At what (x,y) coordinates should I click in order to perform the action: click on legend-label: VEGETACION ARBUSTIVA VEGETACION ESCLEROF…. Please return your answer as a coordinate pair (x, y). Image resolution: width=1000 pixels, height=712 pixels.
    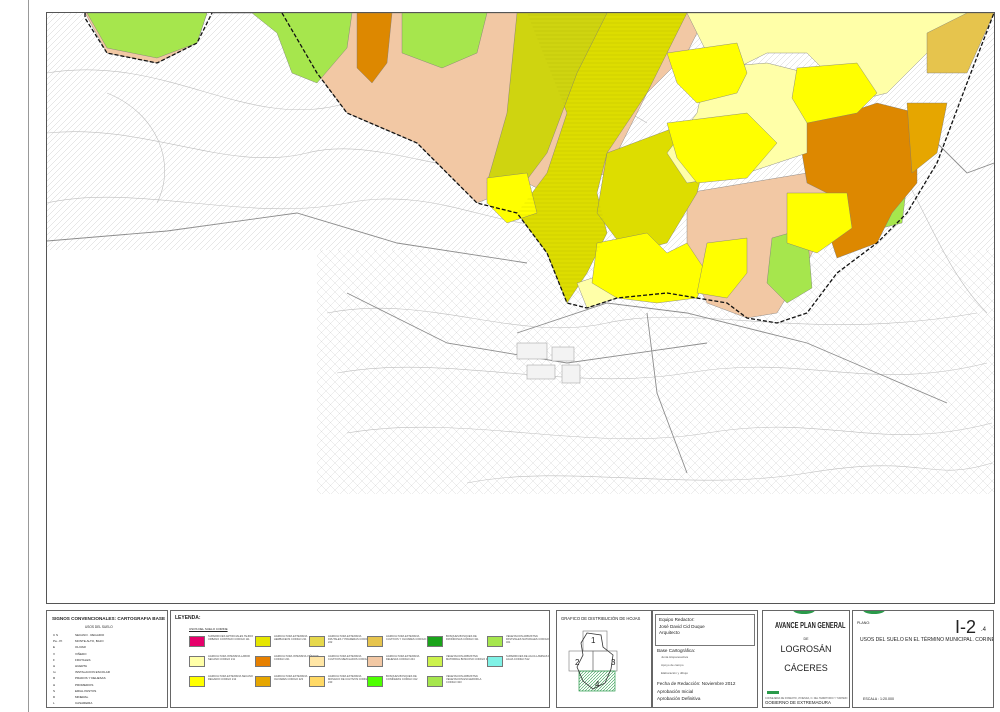
    Looking at the image, I should click on (464, 679).